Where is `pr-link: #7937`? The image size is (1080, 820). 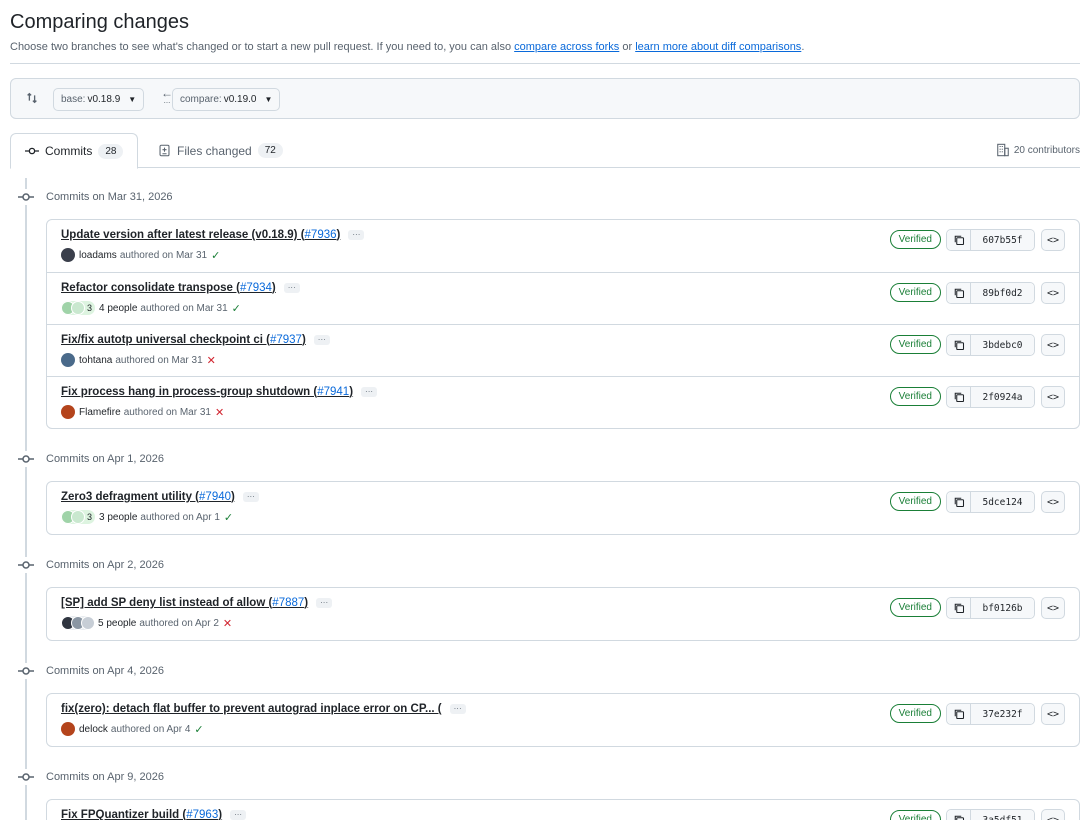 pr-link: #7937 is located at coordinates (286, 340).